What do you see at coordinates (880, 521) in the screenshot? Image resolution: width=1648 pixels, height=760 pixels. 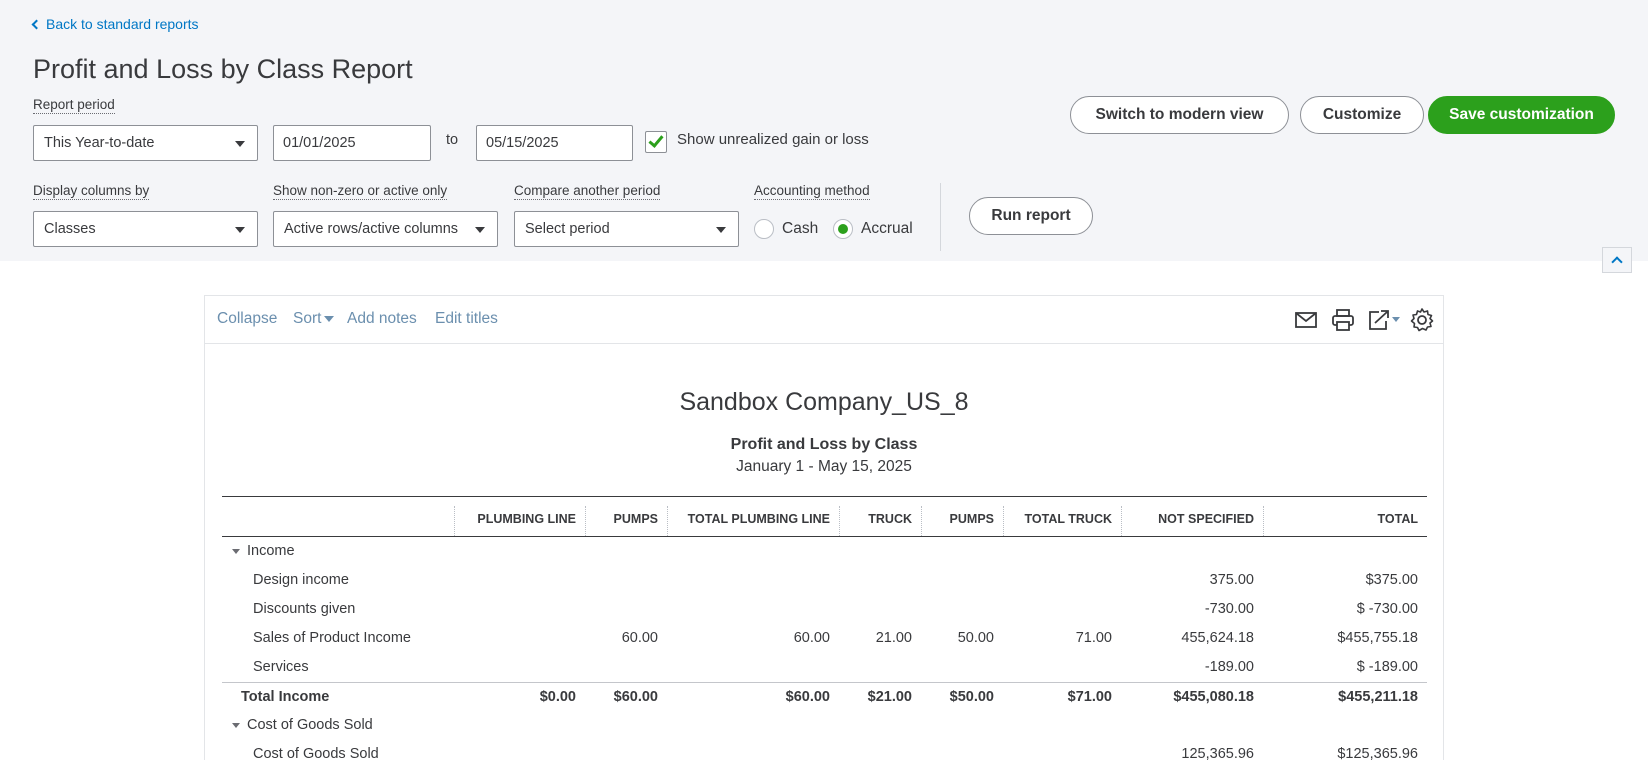 I see `column-header: TRUCK` at bounding box center [880, 521].